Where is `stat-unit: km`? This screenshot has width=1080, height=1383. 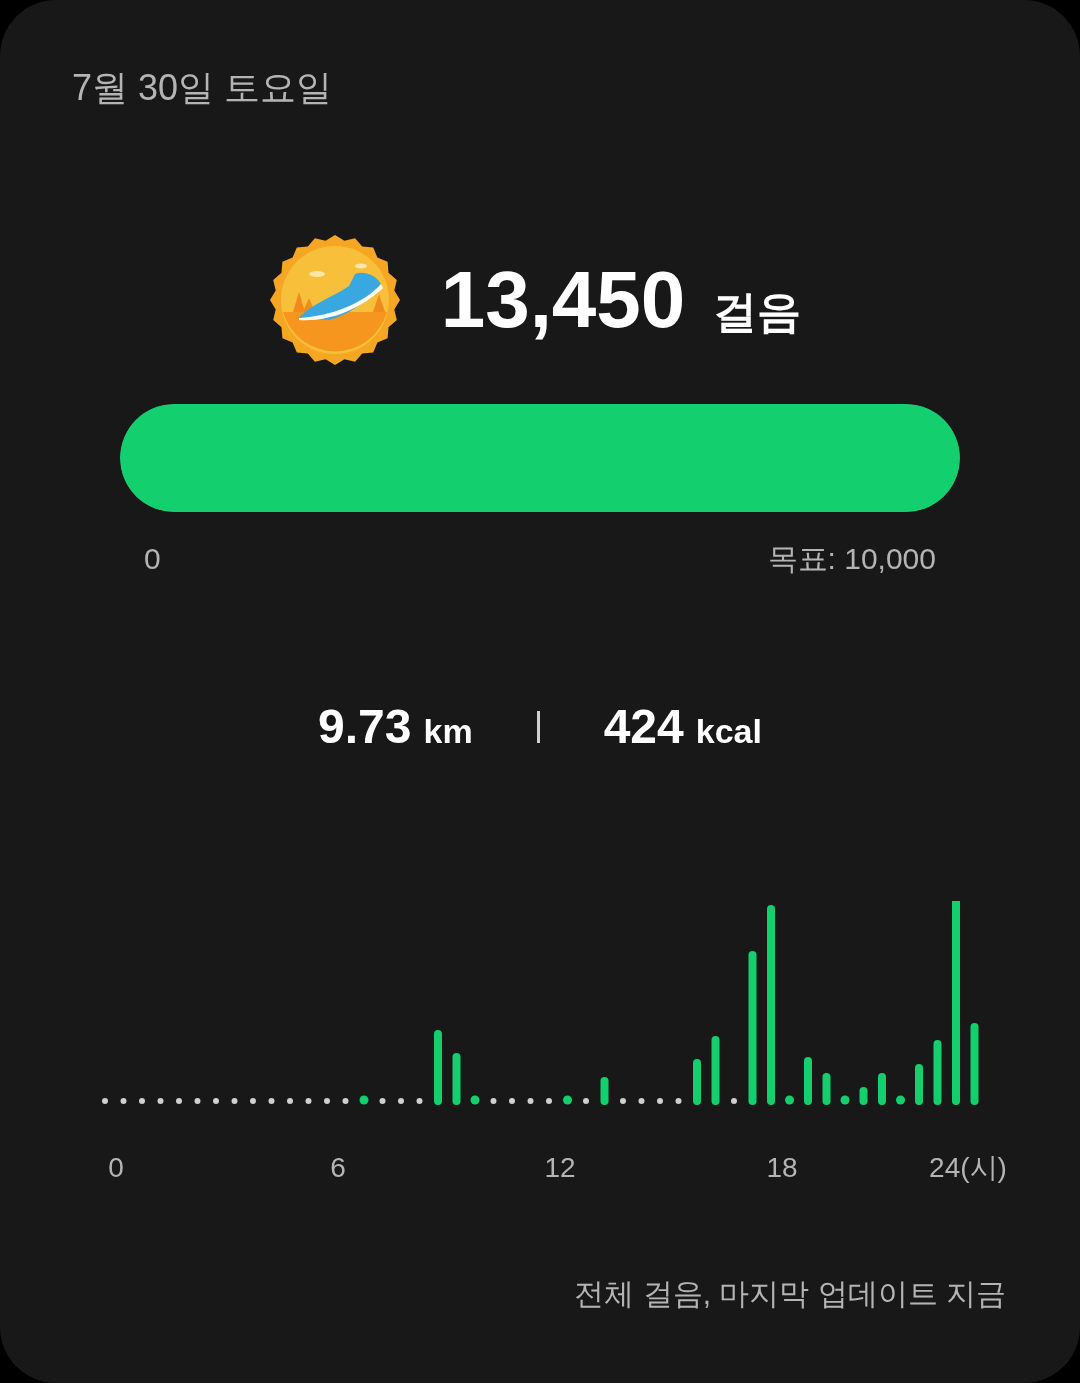
stat-unit: km is located at coordinates (448, 731).